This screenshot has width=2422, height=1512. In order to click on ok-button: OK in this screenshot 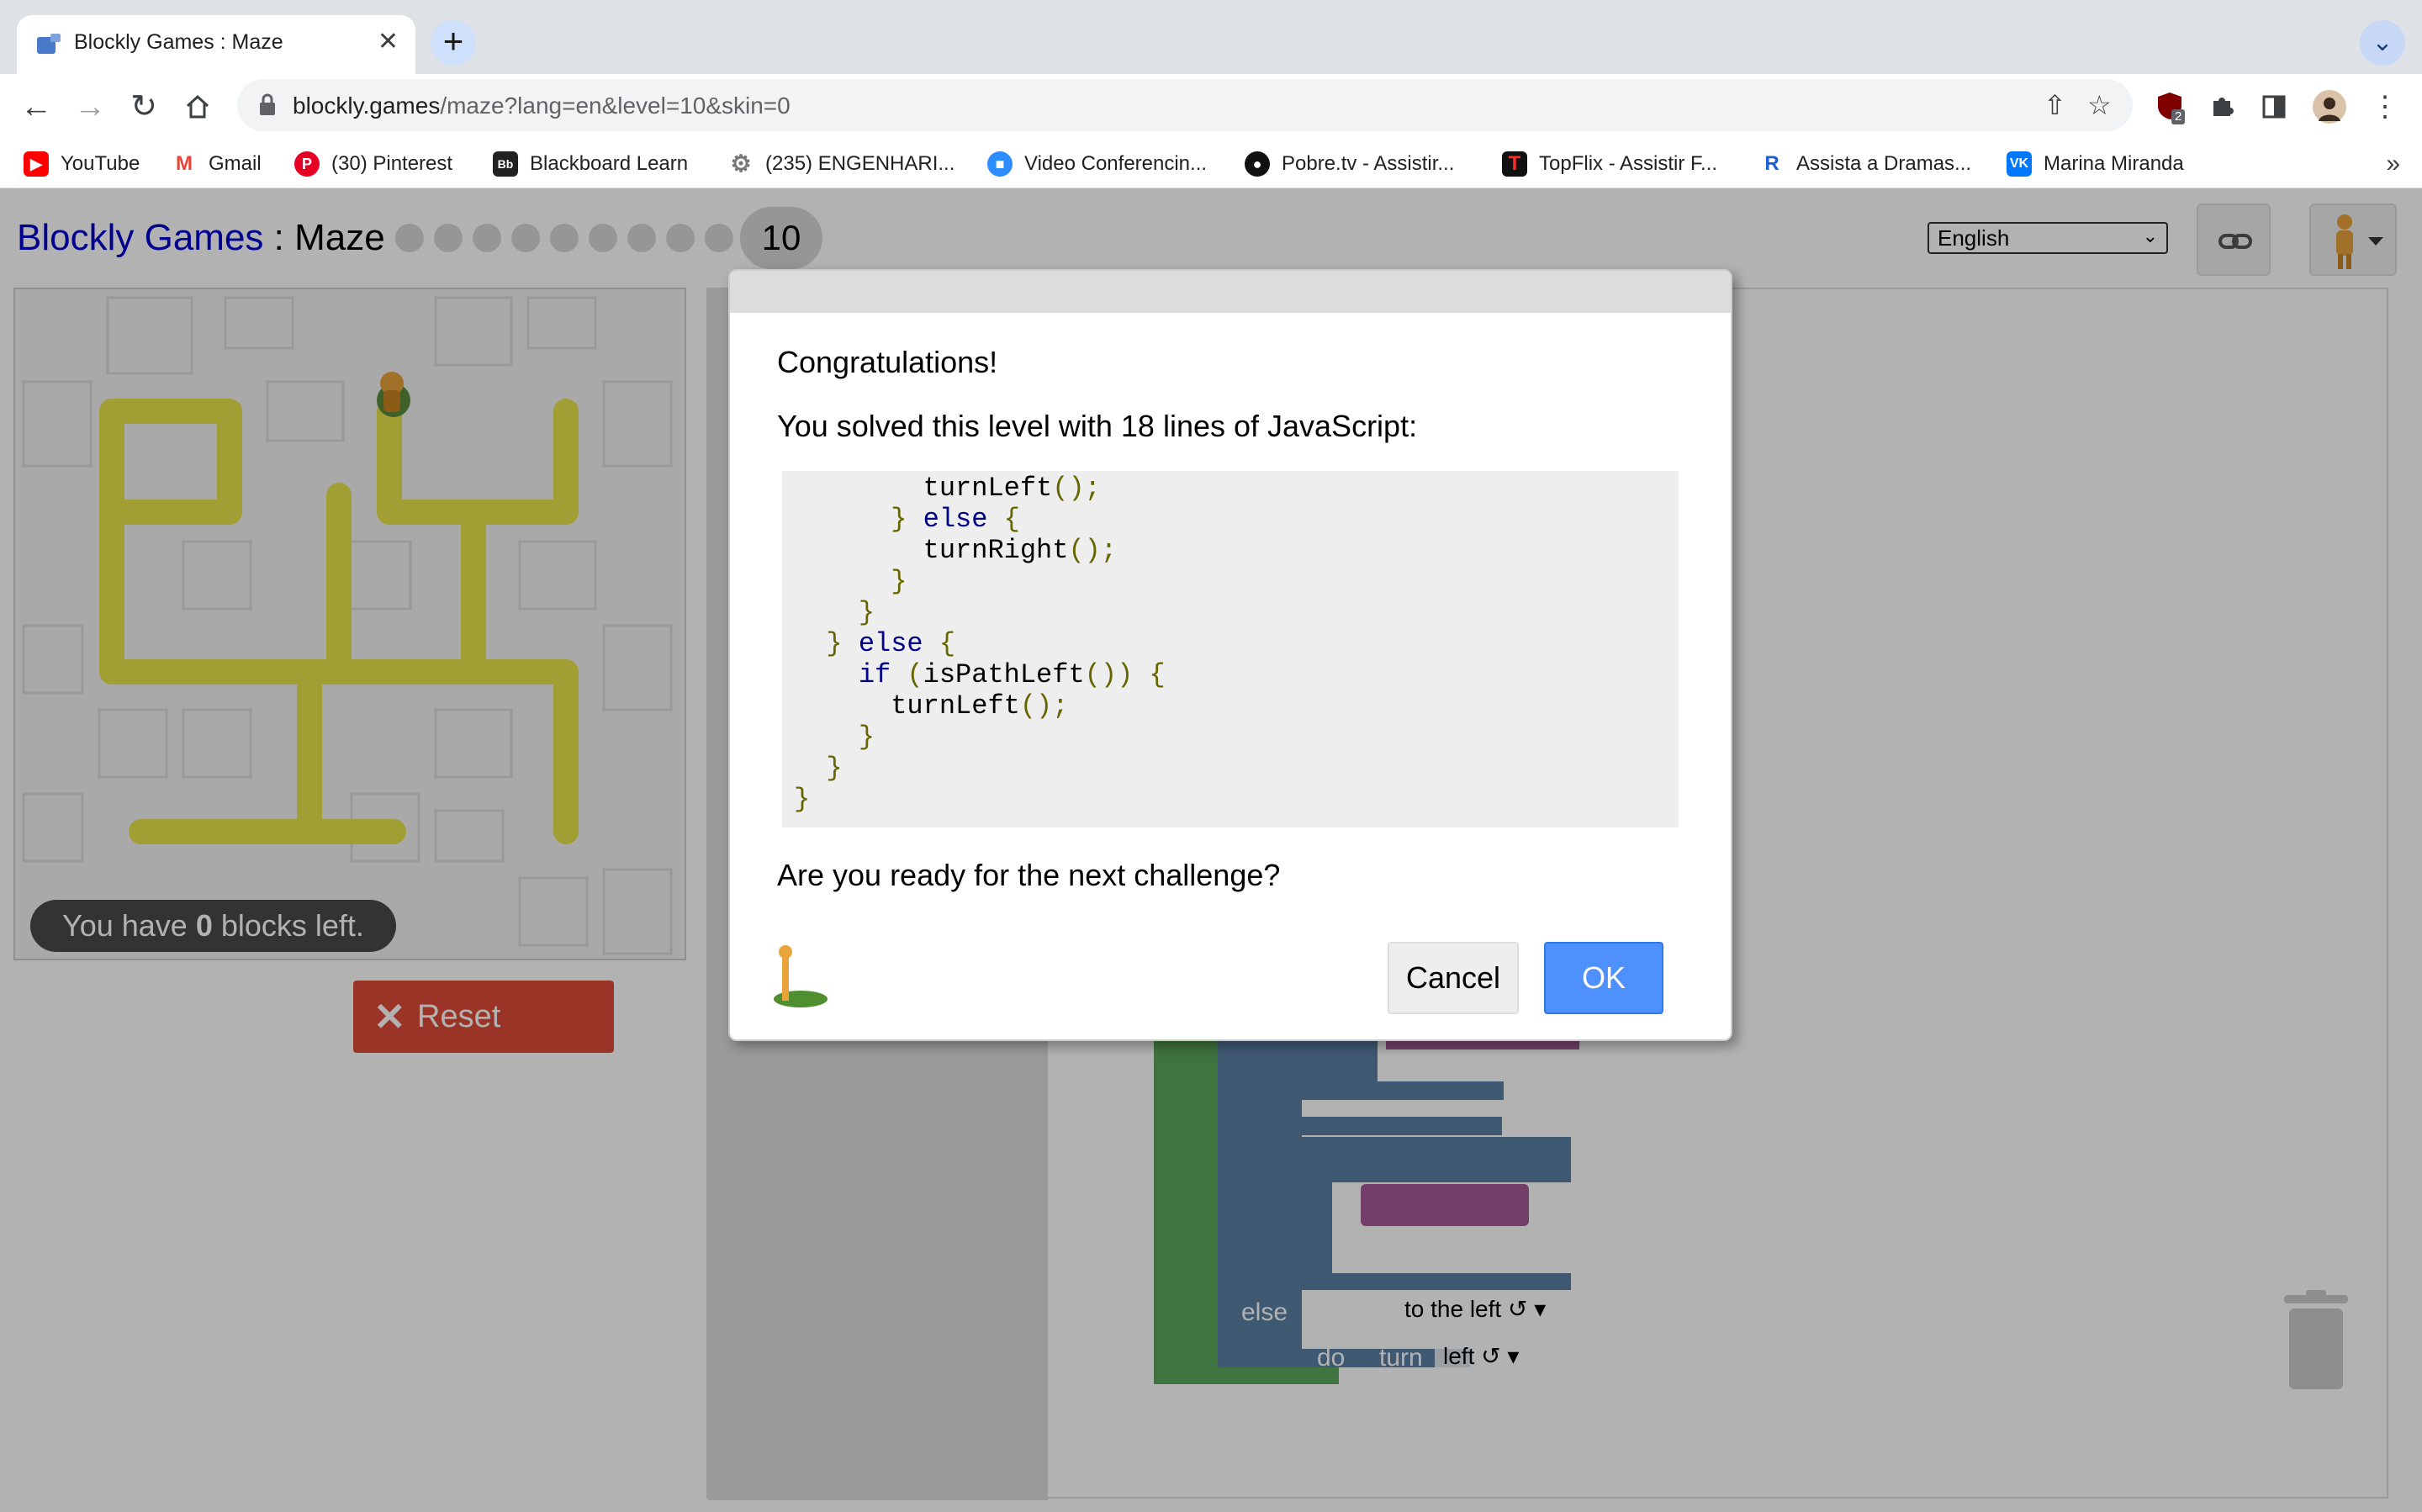, I will do `click(1603, 978)`.